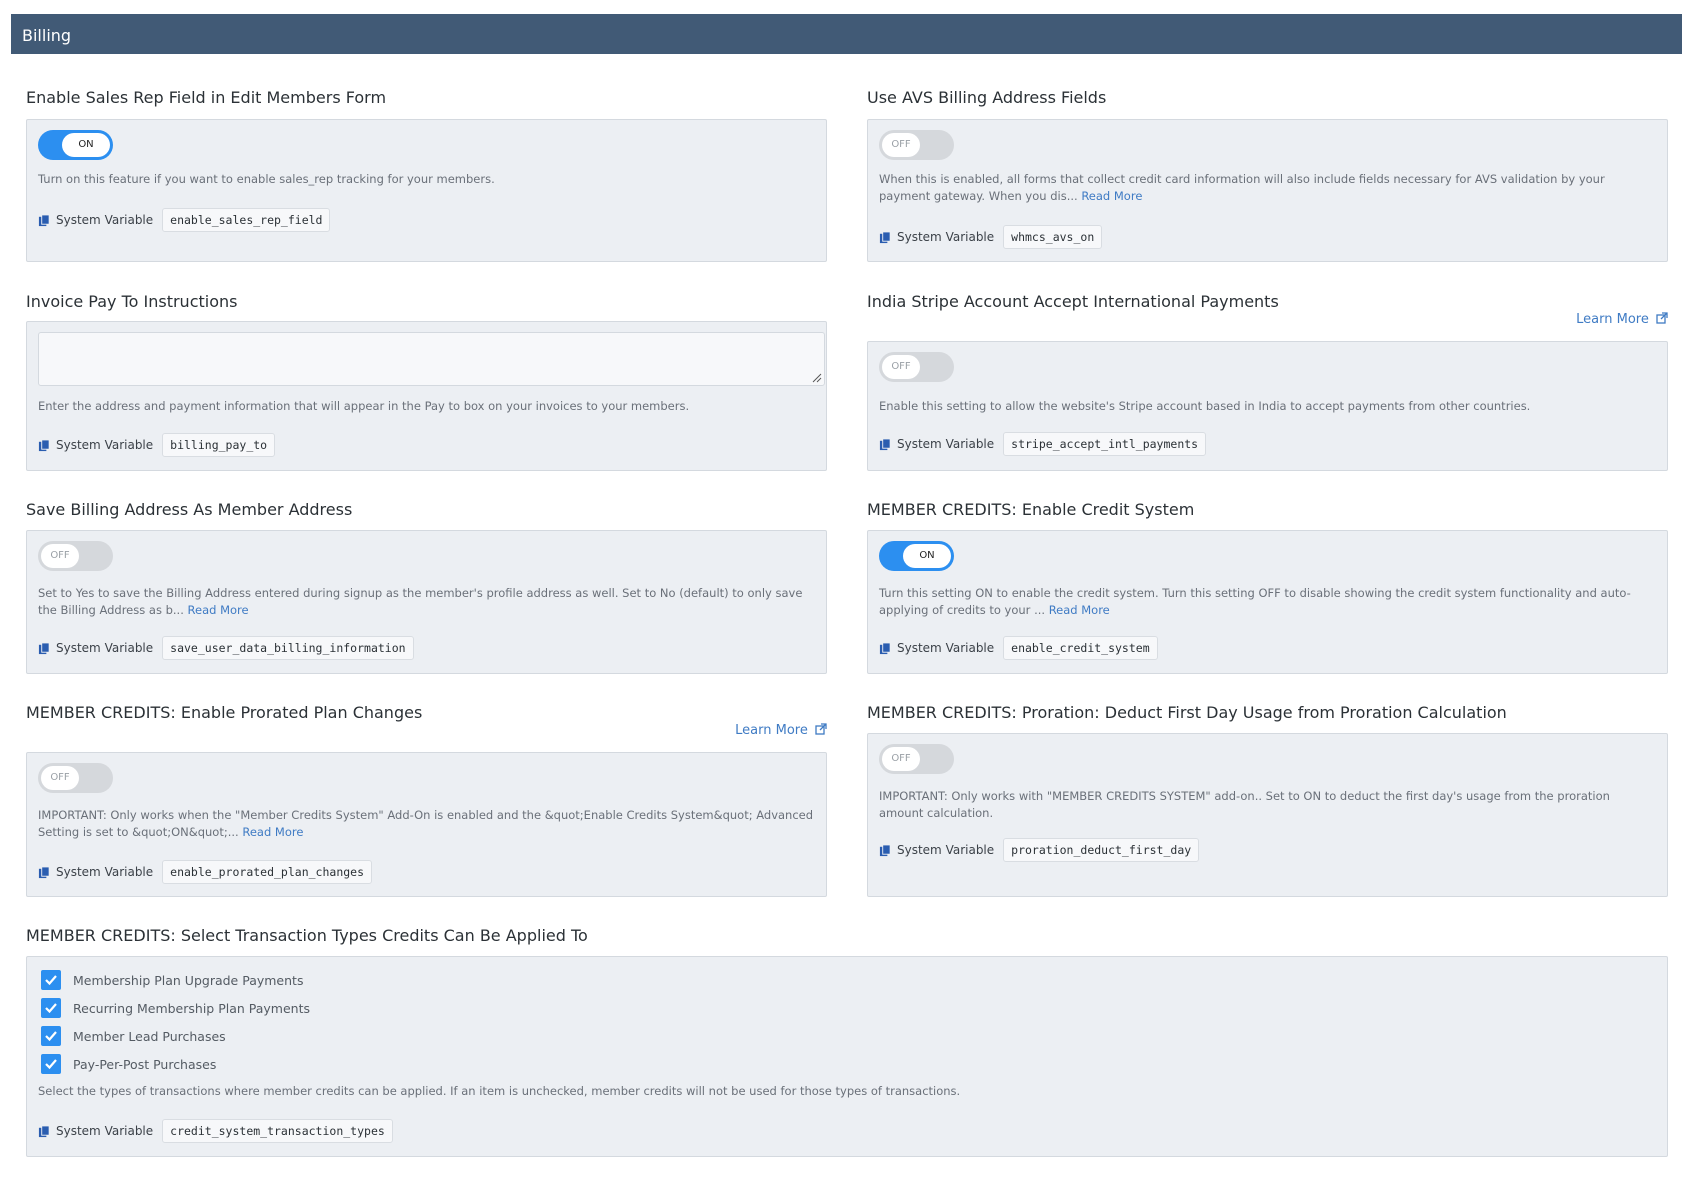  Describe the element at coordinates (188, 980) in the screenshot. I see `checkbox-label: Membership Plan Upgrade Payments` at that location.